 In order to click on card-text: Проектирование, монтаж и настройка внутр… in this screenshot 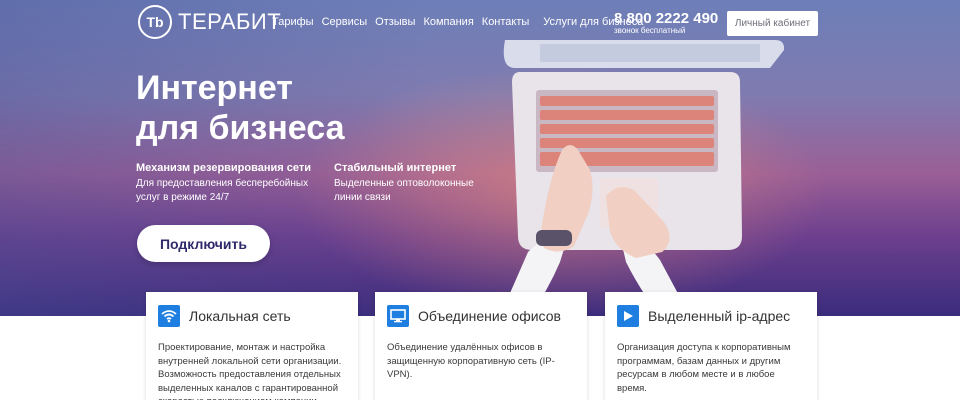, I will do `click(250, 371)`.